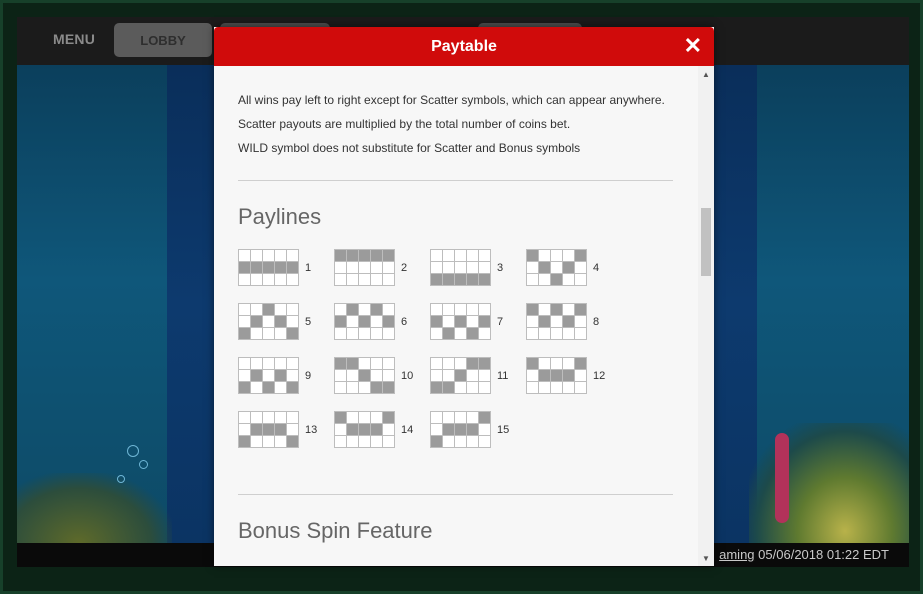  What do you see at coordinates (706, 242) in the screenshot?
I see `scroll-thumb` at bounding box center [706, 242].